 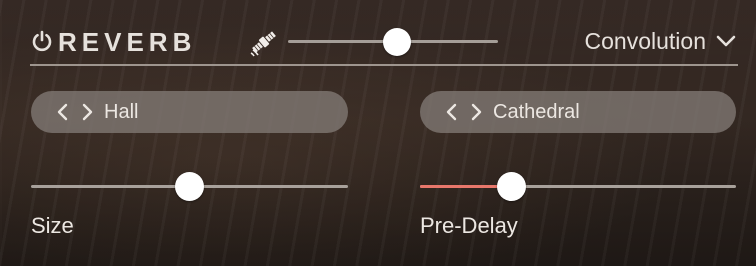 What do you see at coordinates (536, 111) in the screenshot?
I see `preset-name-right: Cathedral` at bounding box center [536, 111].